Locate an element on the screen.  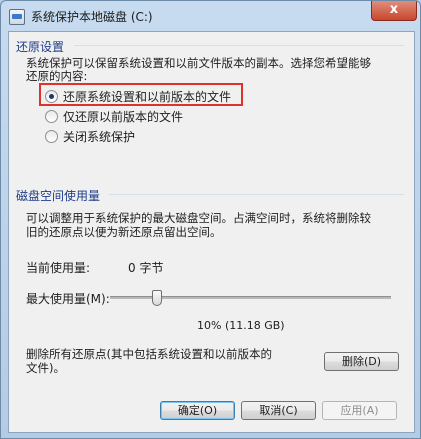
close-button: x is located at coordinates (394, 11).